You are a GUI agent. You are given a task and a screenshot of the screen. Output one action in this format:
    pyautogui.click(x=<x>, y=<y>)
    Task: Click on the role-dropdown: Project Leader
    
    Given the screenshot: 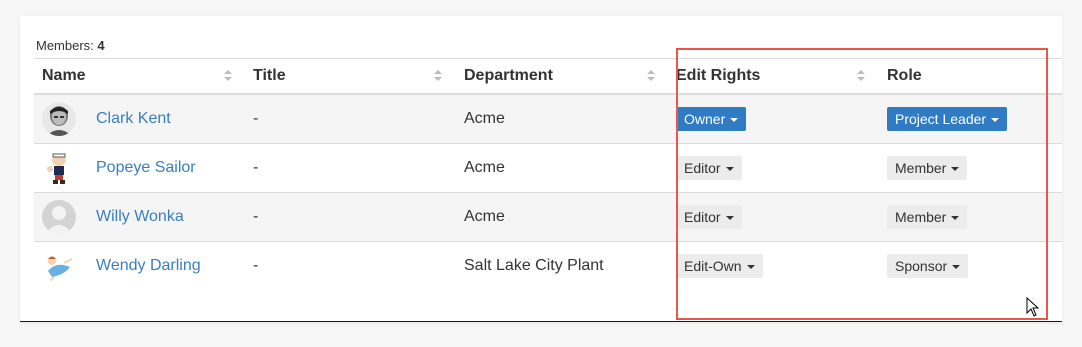 What is the action you would take?
    pyautogui.click(x=947, y=119)
    